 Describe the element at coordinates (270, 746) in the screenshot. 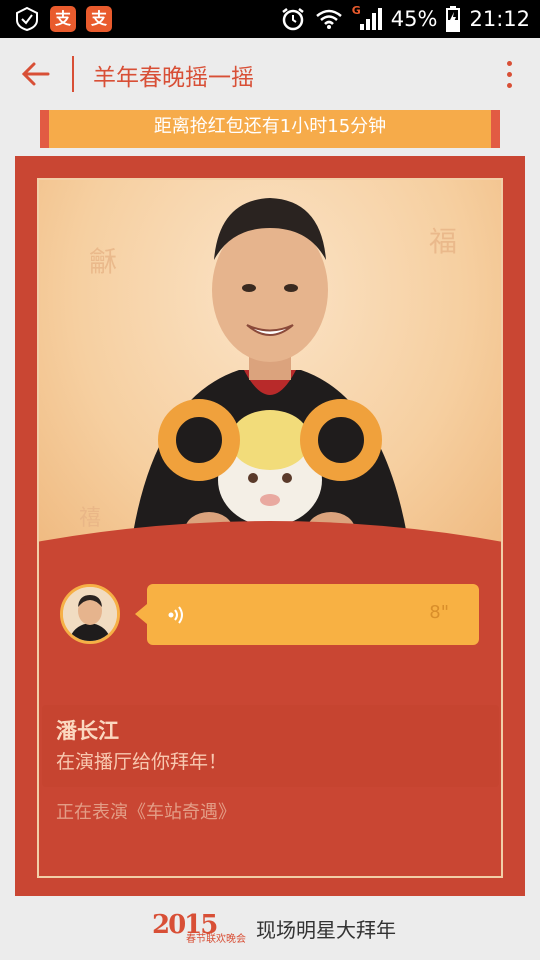

I see `performer-info: 潘长江 在演播厅给你拜年！` at that location.